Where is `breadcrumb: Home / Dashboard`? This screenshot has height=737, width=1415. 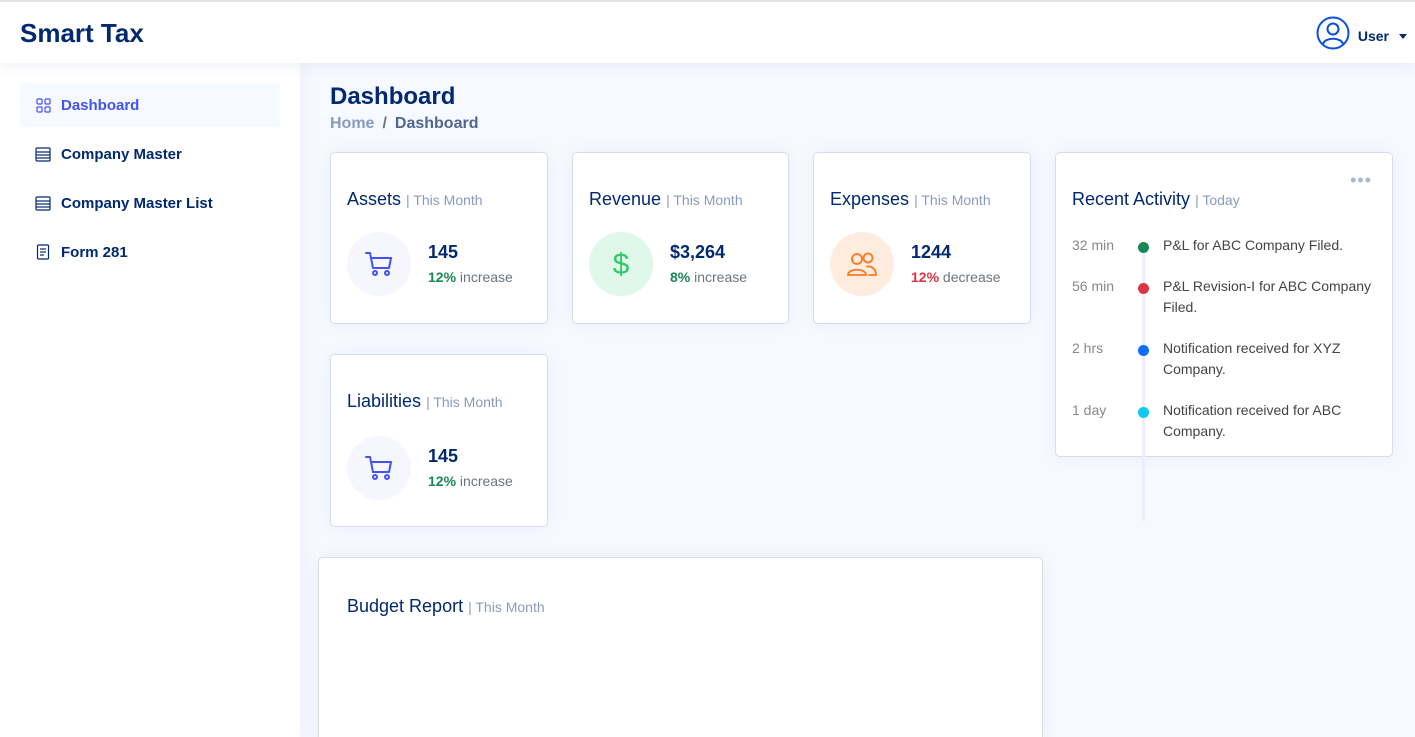
breadcrumb: Home / Dashboard is located at coordinates (404, 124).